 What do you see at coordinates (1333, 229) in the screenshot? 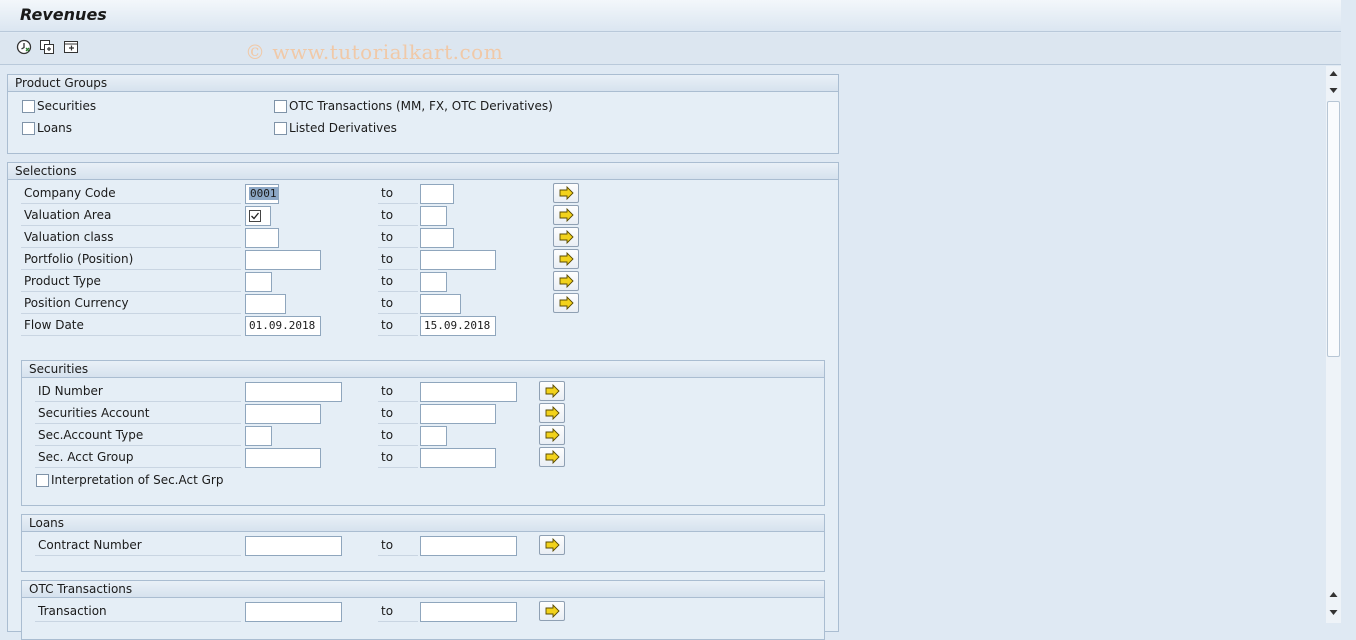
I see `scrollbar-thumb` at bounding box center [1333, 229].